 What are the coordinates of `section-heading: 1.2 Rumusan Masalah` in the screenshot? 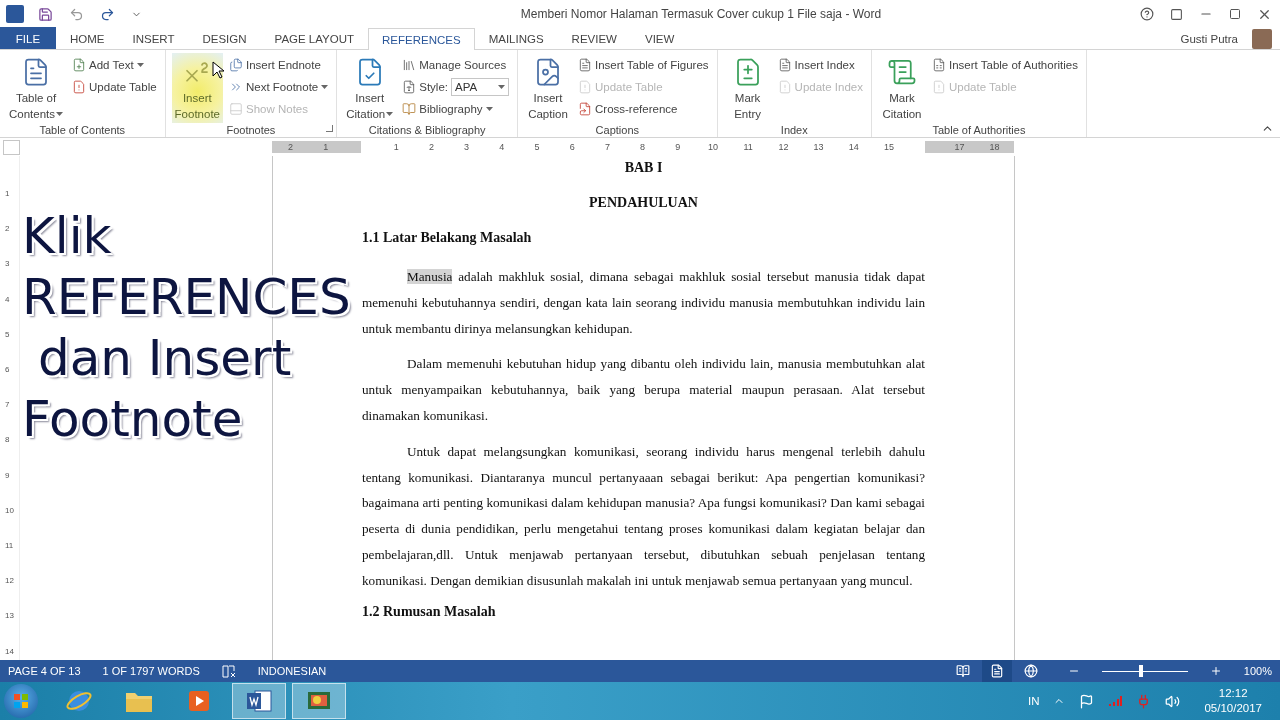 It's located at (429, 611).